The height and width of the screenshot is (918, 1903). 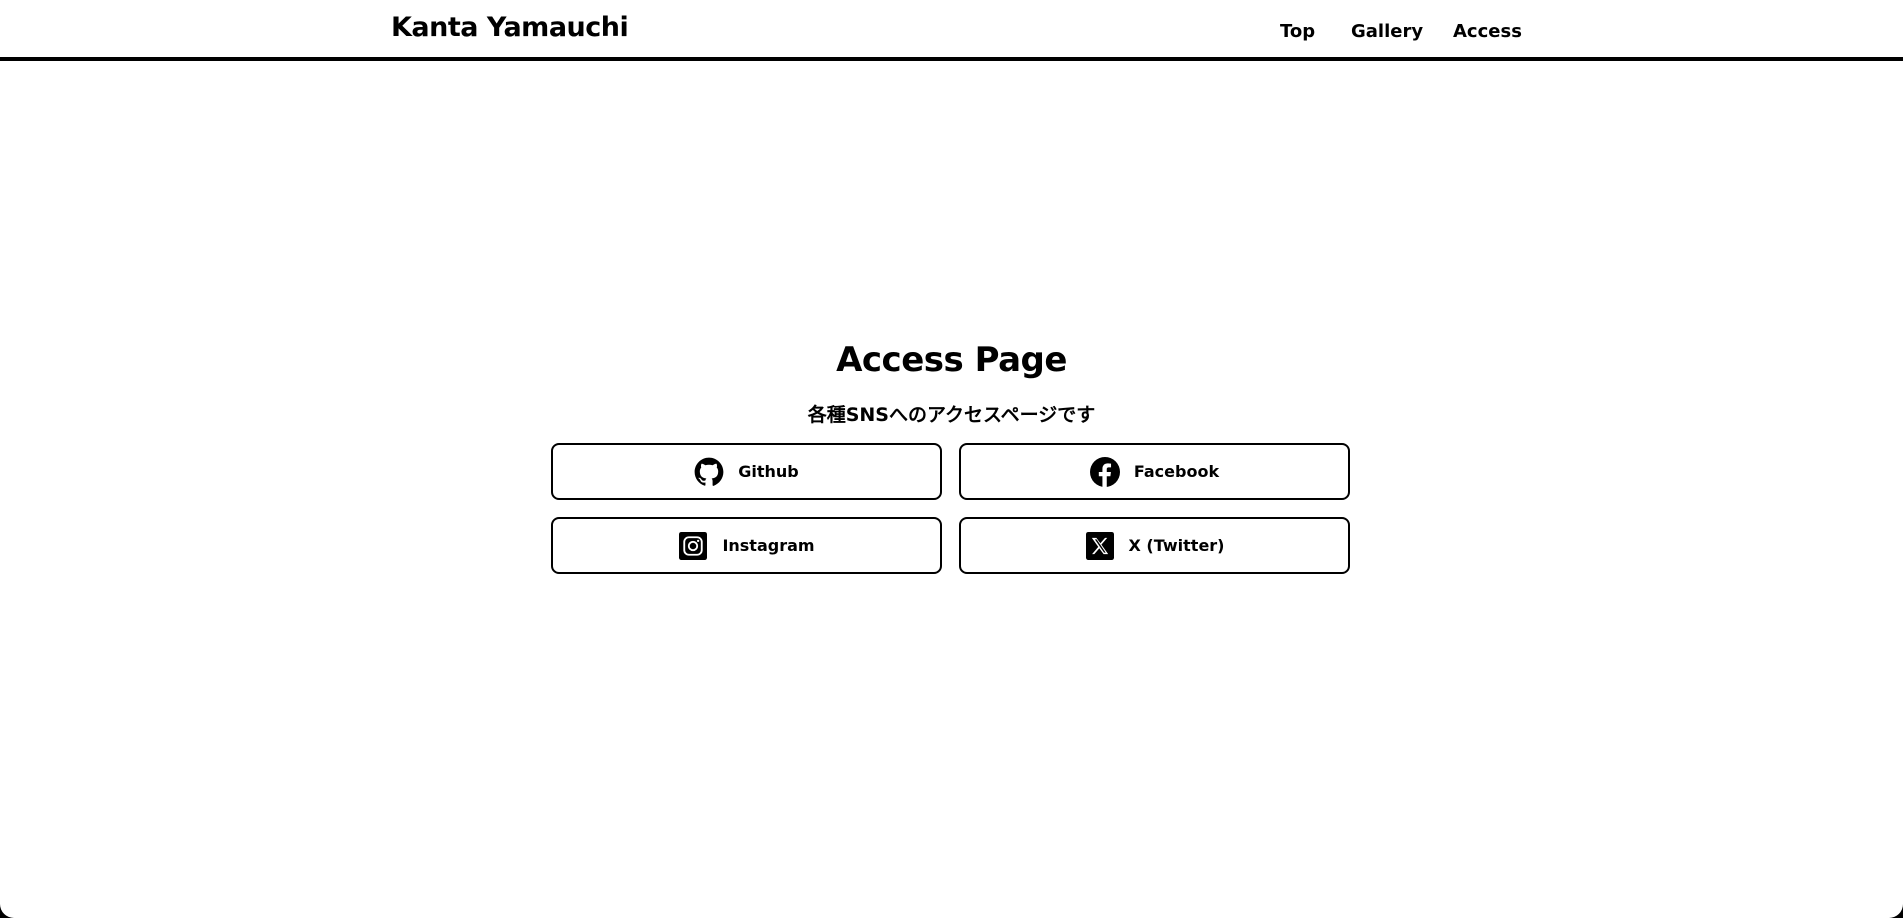 What do you see at coordinates (510, 27) in the screenshot?
I see `site-title-link: Kanta Yamauchi` at bounding box center [510, 27].